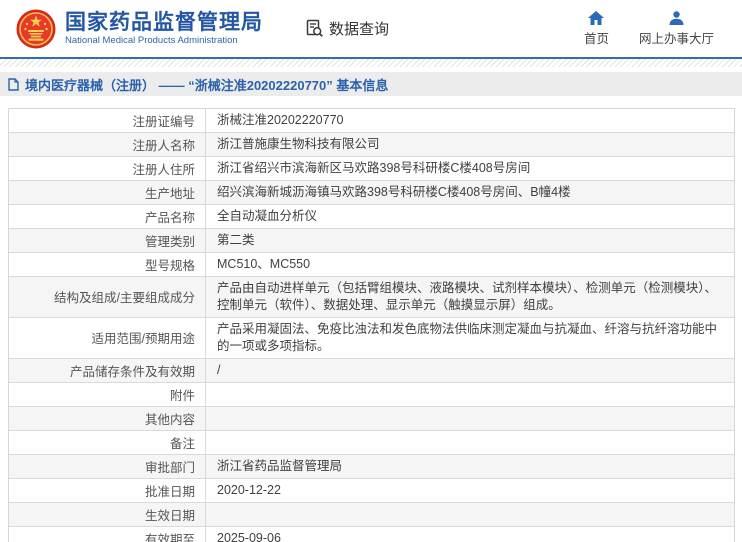 This screenshot has width=742, height=542. I want to click on row-label-text: 其他内容, so click(169, 419).